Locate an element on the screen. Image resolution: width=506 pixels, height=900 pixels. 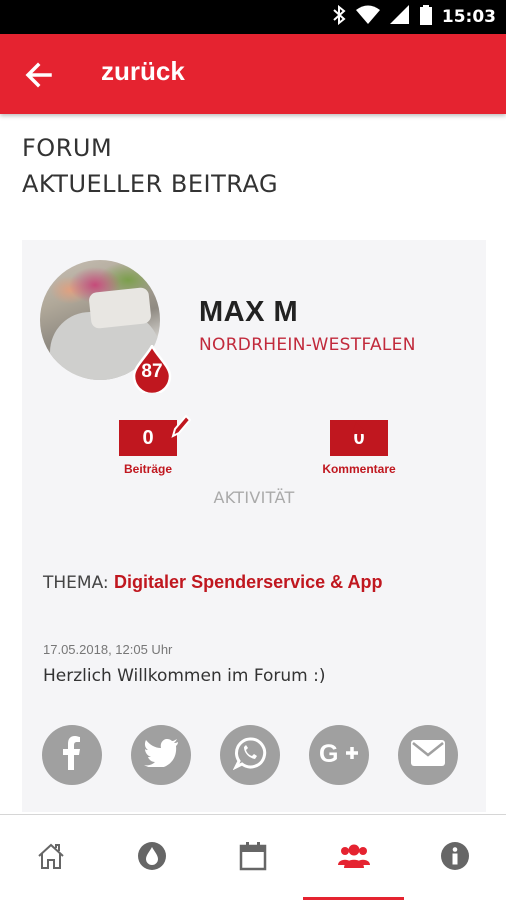
nav-info is located at coordinates (454, 857).